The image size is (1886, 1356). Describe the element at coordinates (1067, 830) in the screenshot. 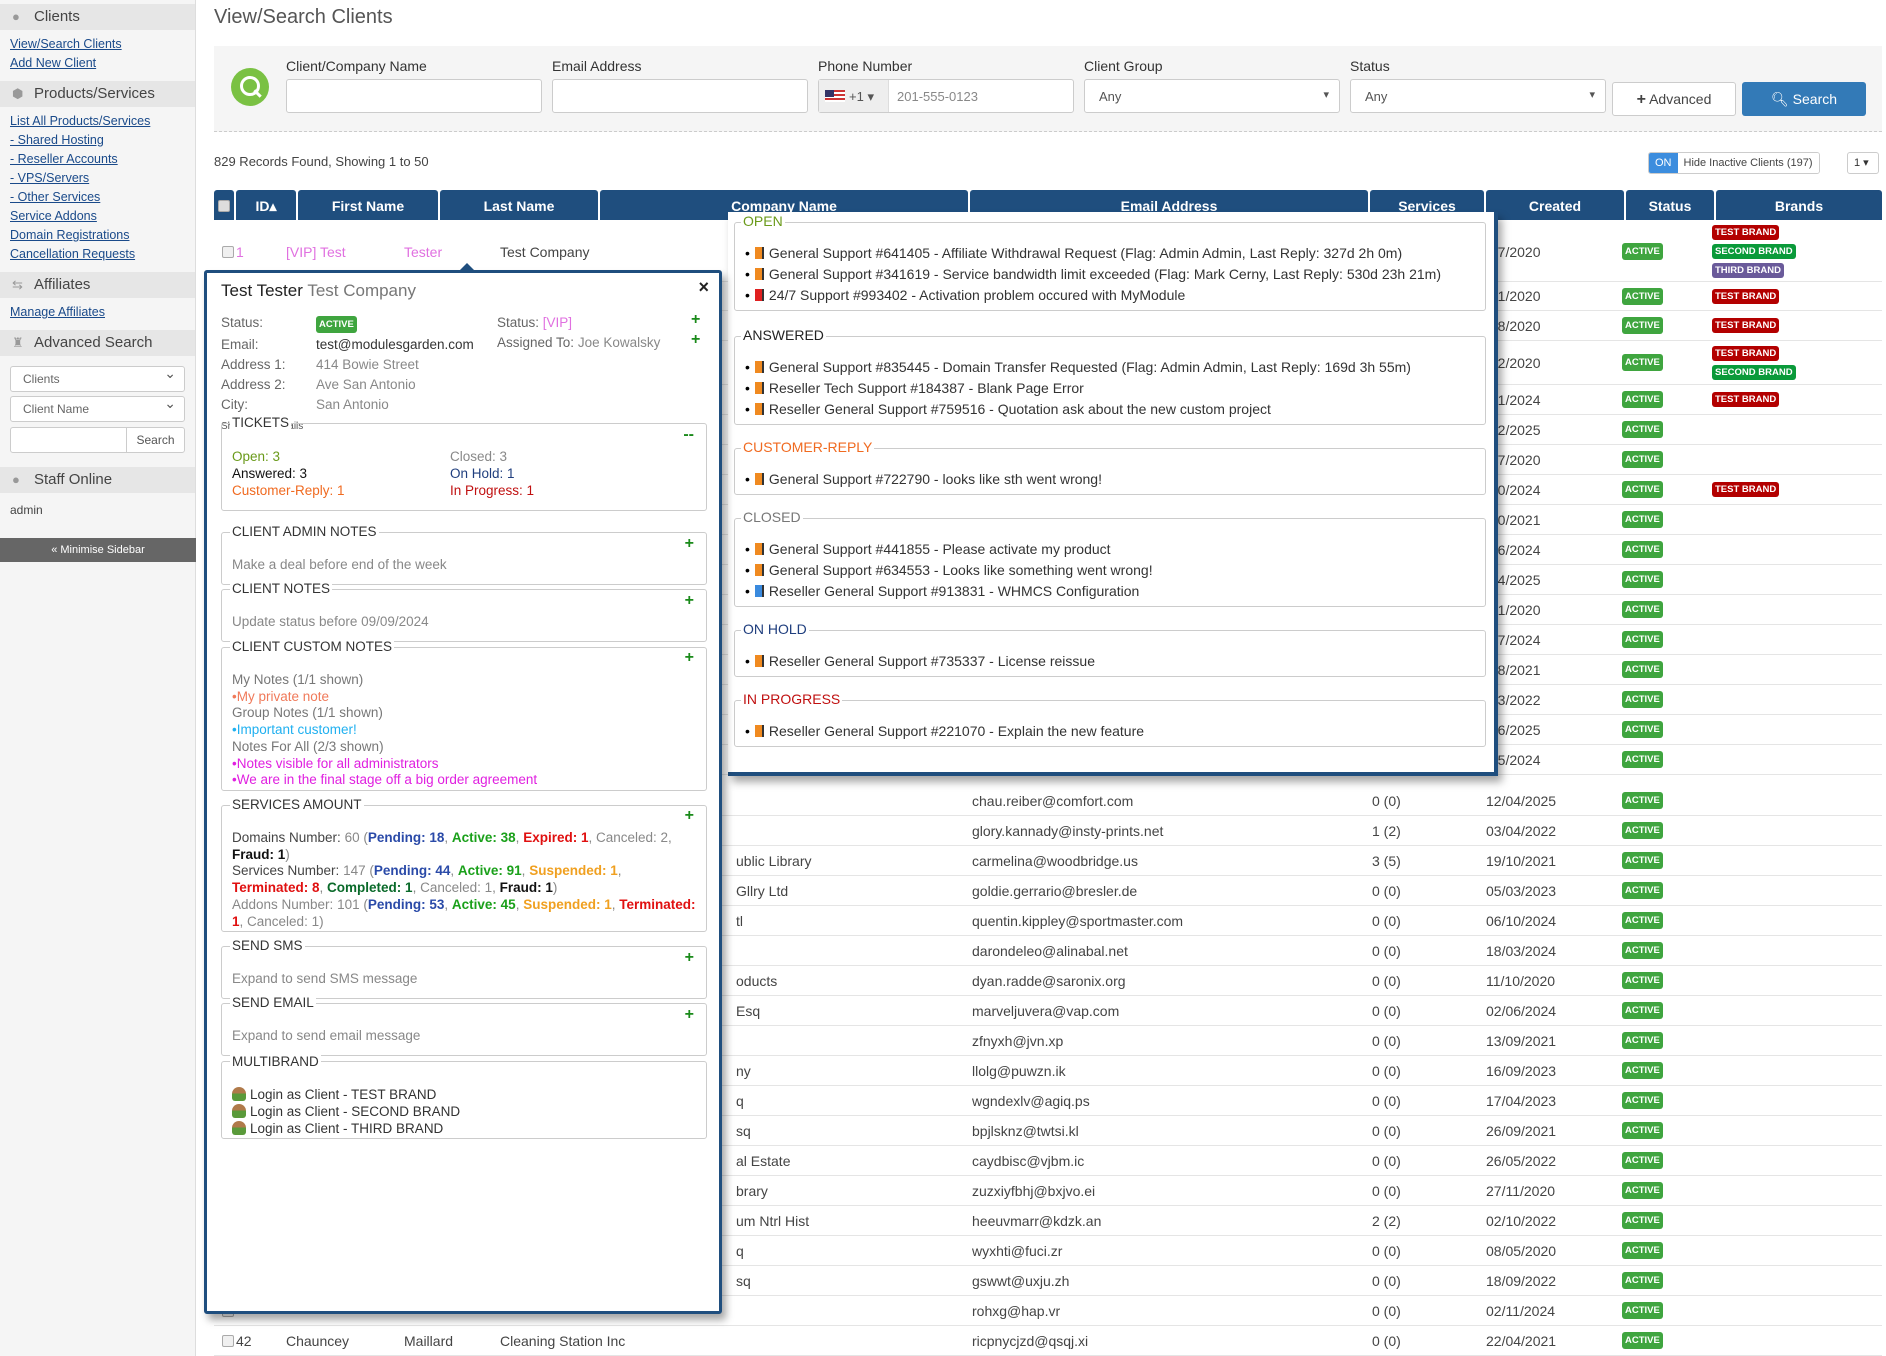

I see `client-email: glory.kannady@insty-prints.net` at that location.